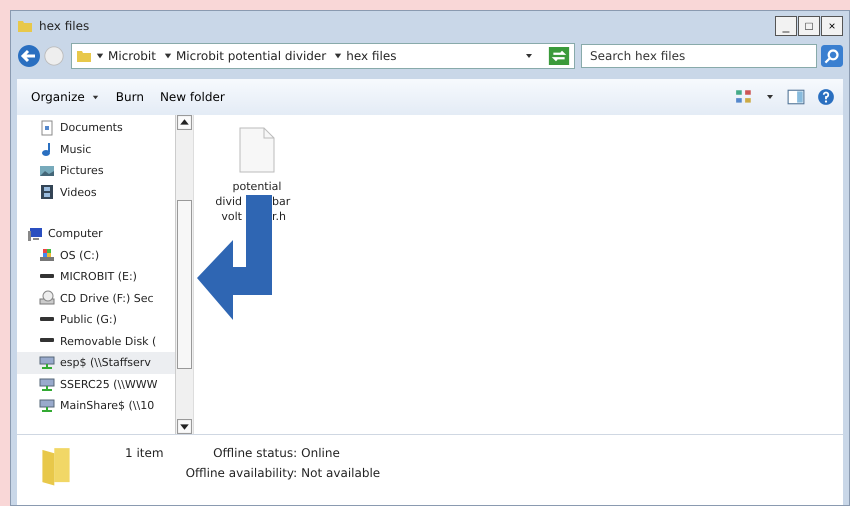  What do you see at coordinates (832, 56) in the screenshot?
I see `search-icon` at bounding box center [832, 56].